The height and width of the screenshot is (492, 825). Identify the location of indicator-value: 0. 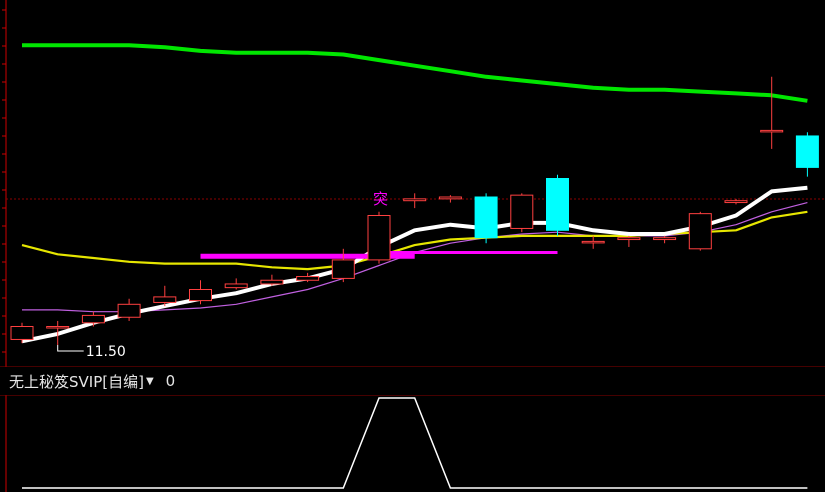
(170, 381).